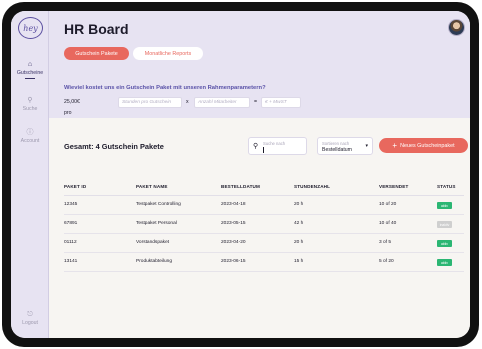  What do you see at coordinates (71, 204) in the screenshot?
I see `package-id: 12345` at bounding box center [71, 204].